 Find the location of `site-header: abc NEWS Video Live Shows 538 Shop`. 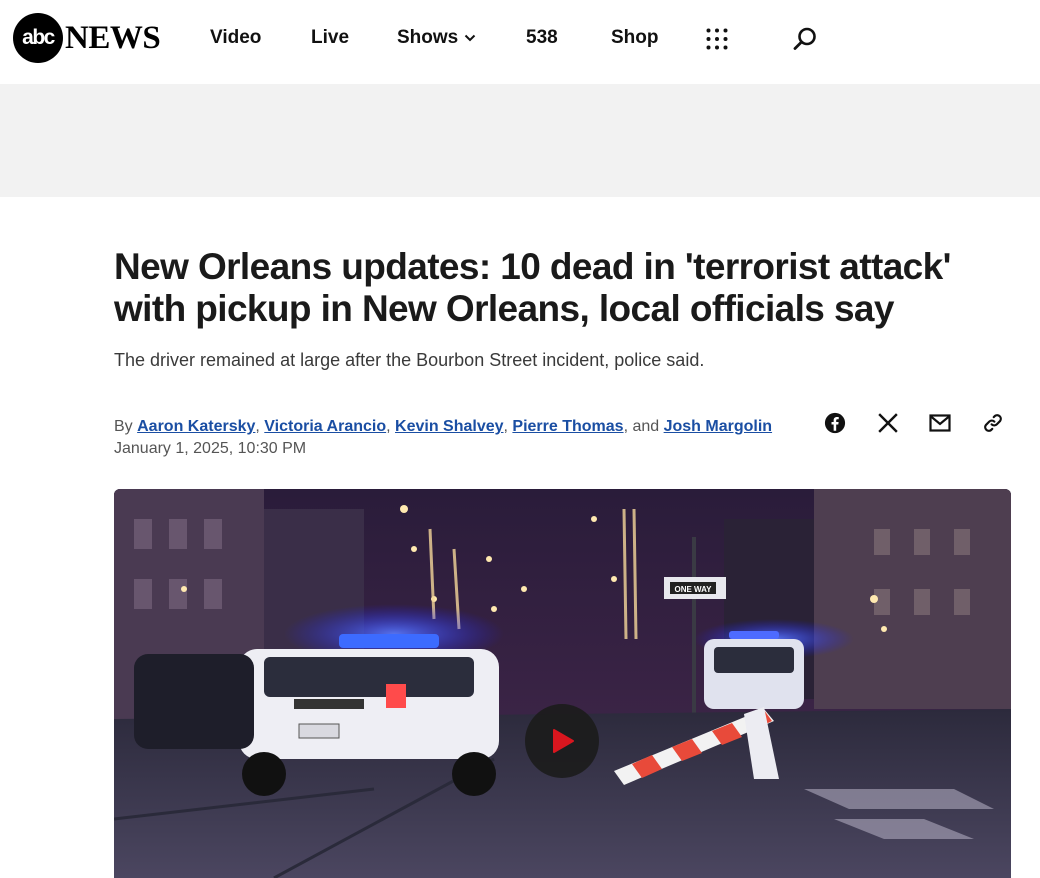

site-header: abc NEWS Video Live Shows 538 Shop is located at coordinates (520, 42).